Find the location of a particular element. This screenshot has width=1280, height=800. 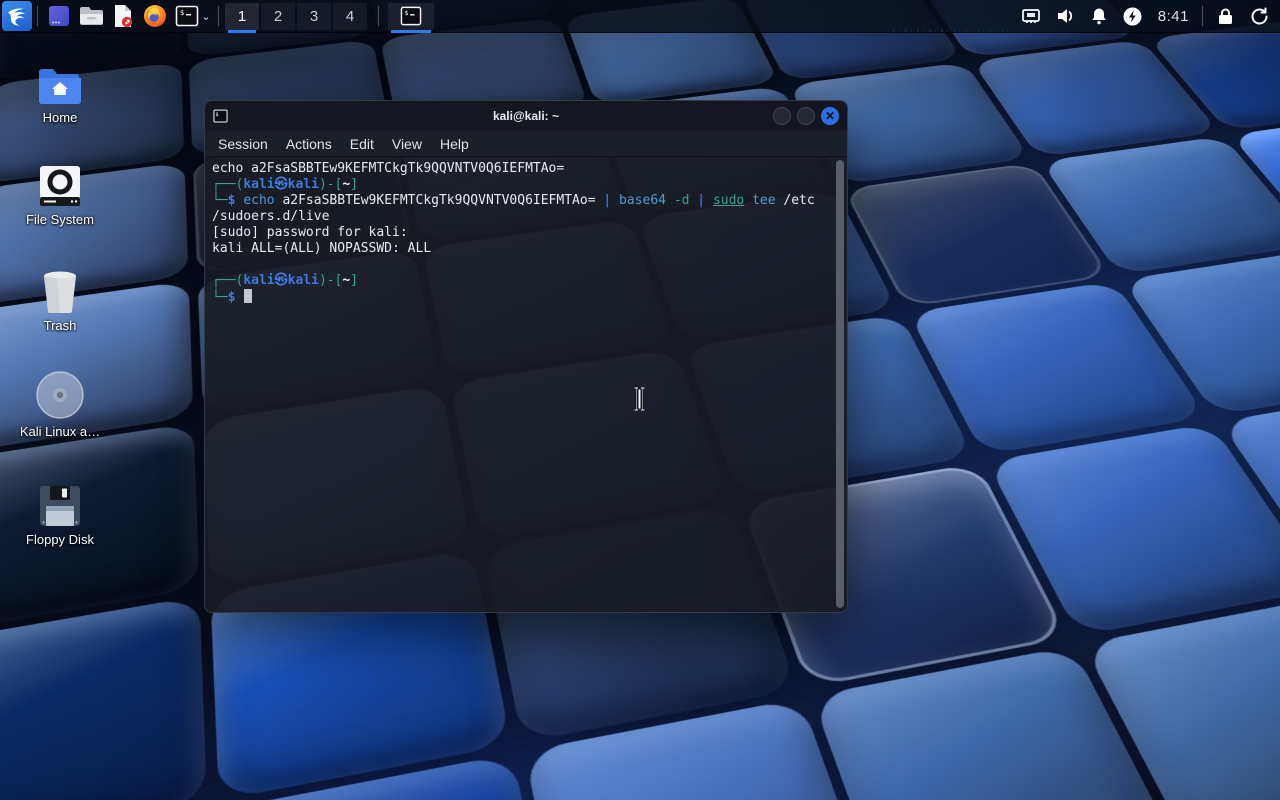

workspace-pager: 1234 is located at coordinates (296, 17).